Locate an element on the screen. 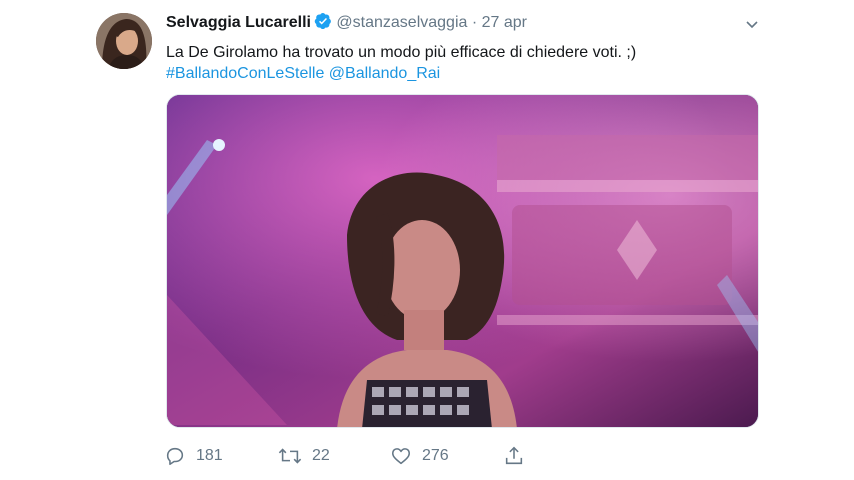 The width and height of the screenshot is (854, 480). retweet-count: 22 is located at coordinates (321, 455).